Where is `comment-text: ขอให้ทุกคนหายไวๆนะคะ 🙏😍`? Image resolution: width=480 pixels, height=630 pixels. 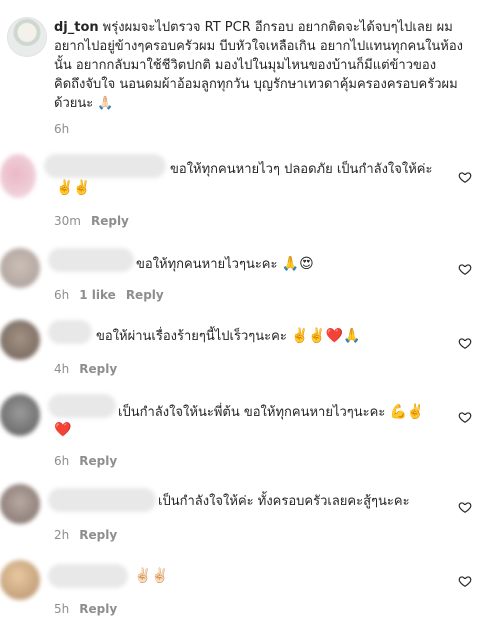
comment-text: ขอให้ทุกคนหายไวๆนะคะ 🙏😍 is located at coordinates (225, 264).